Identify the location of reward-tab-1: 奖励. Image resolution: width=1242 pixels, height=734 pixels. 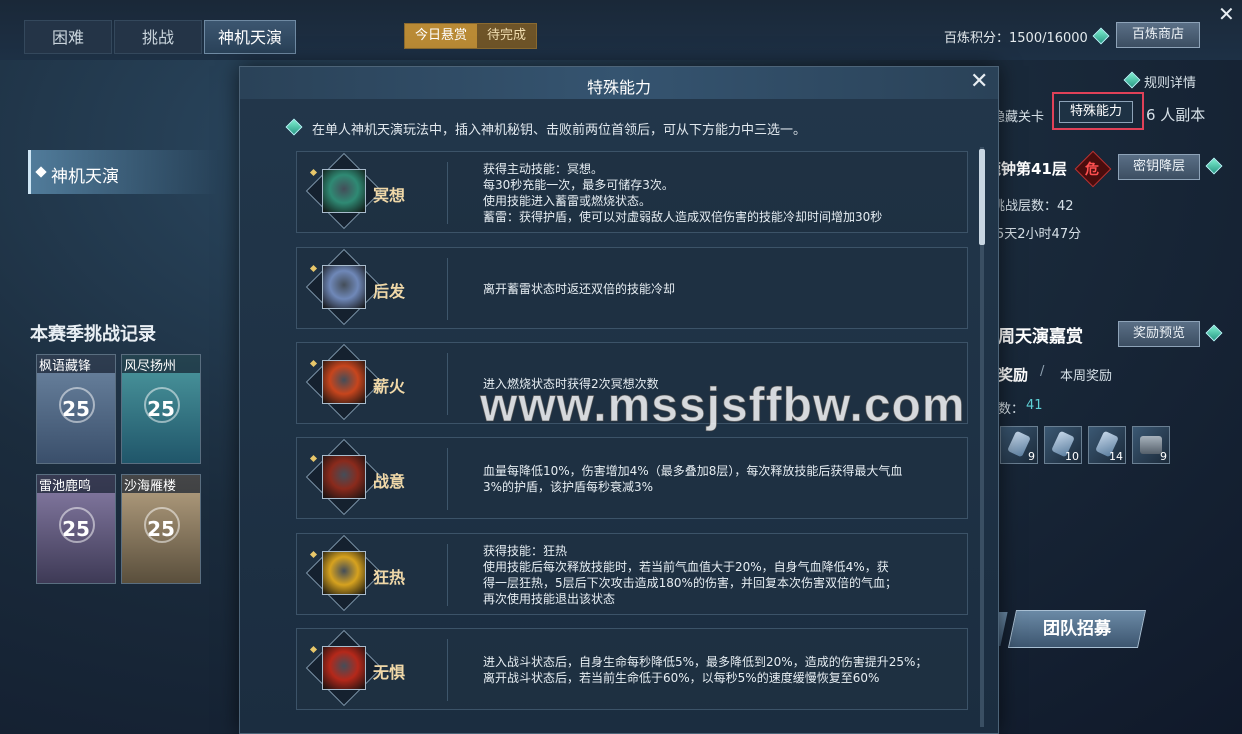
(1013, 374).